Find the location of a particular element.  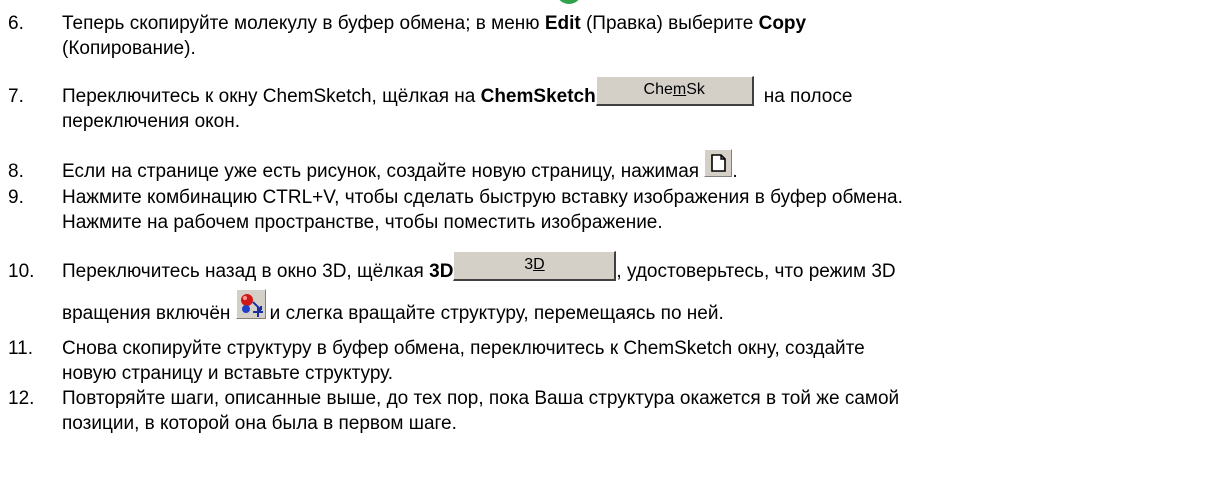

step-text-line2: переключения окон. is located at coordinates (151, 121).